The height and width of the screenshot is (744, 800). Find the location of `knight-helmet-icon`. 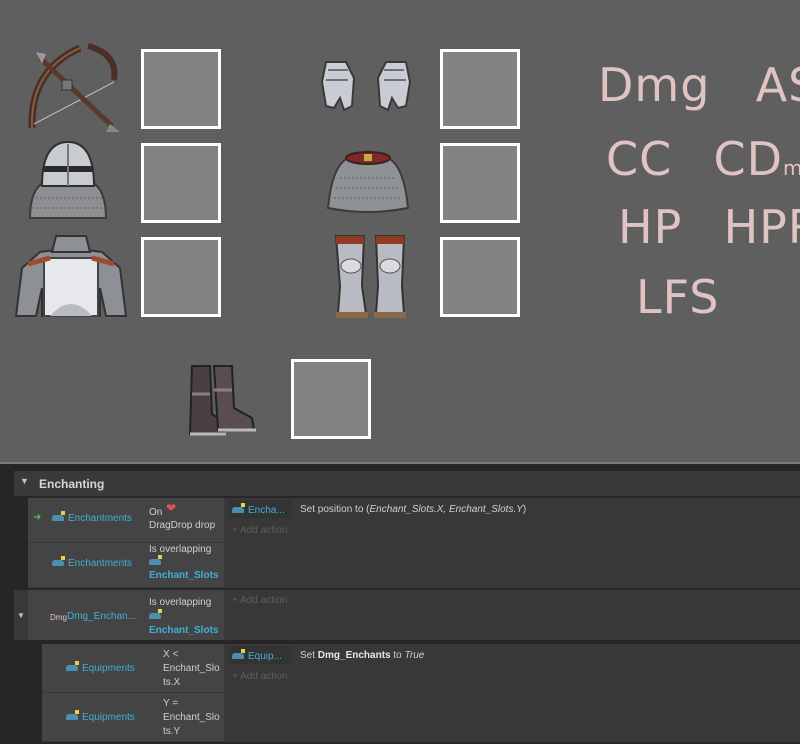

knight-helmet-icon is located at coordinates (68, 179).